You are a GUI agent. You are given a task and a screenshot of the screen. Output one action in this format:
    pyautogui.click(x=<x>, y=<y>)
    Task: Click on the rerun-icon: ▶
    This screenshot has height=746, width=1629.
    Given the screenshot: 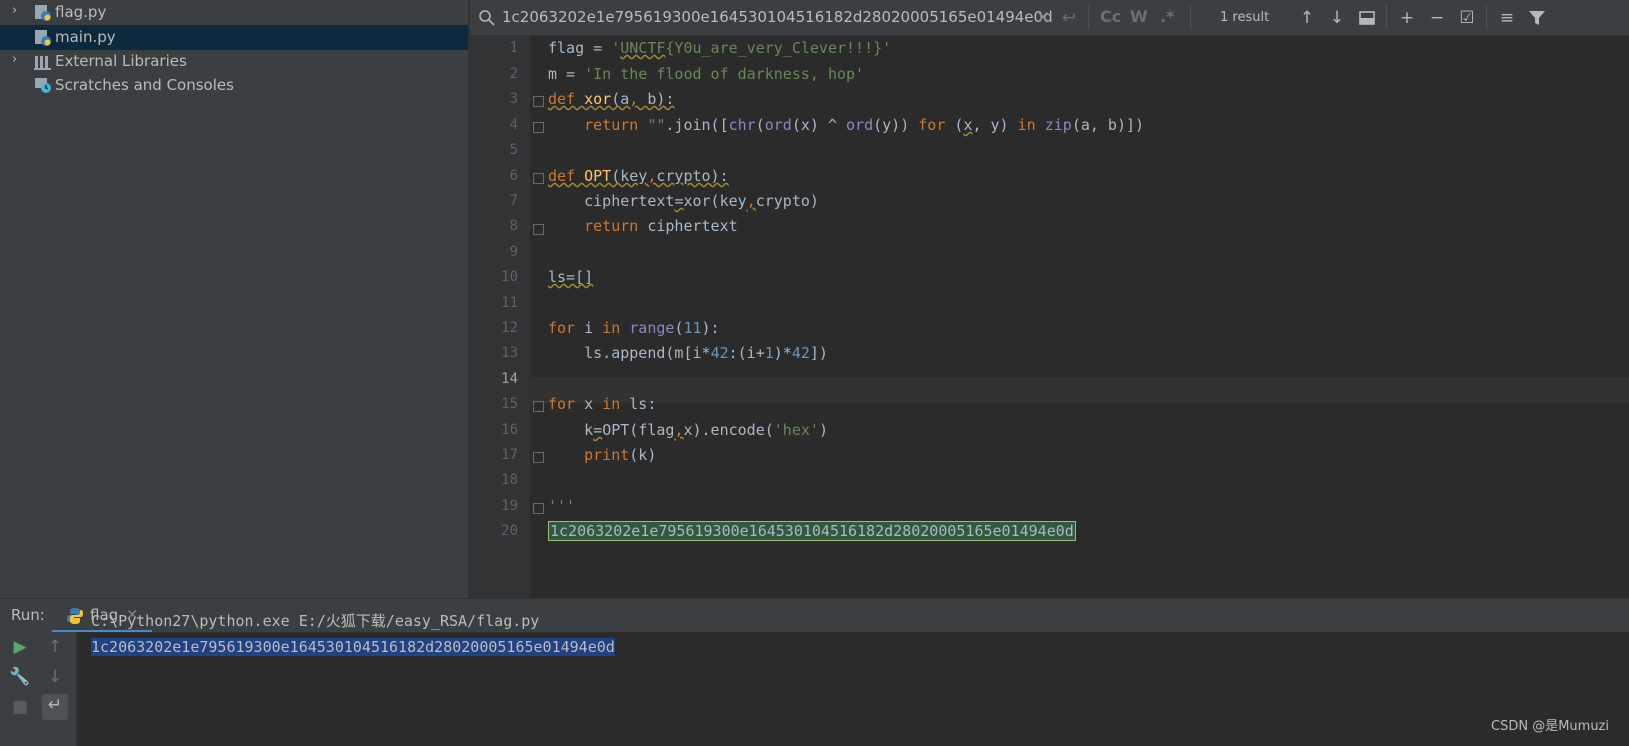 What is the action you would take?
    pyautogui.click(x=20, y=647)
    